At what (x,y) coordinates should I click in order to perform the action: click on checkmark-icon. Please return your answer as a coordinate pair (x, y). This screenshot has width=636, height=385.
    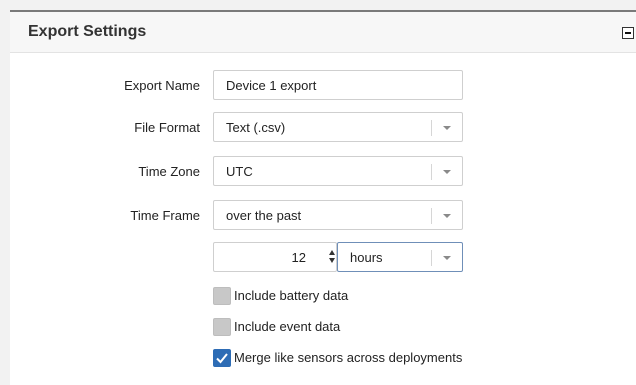
    Looking at the image, I should click on (222, 358).